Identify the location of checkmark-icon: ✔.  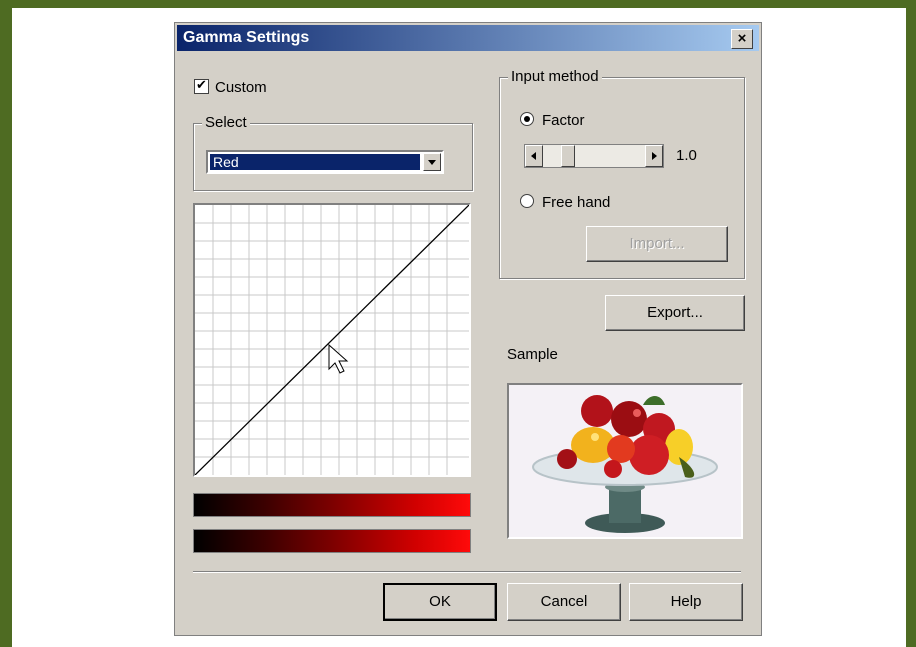
(201, 84).